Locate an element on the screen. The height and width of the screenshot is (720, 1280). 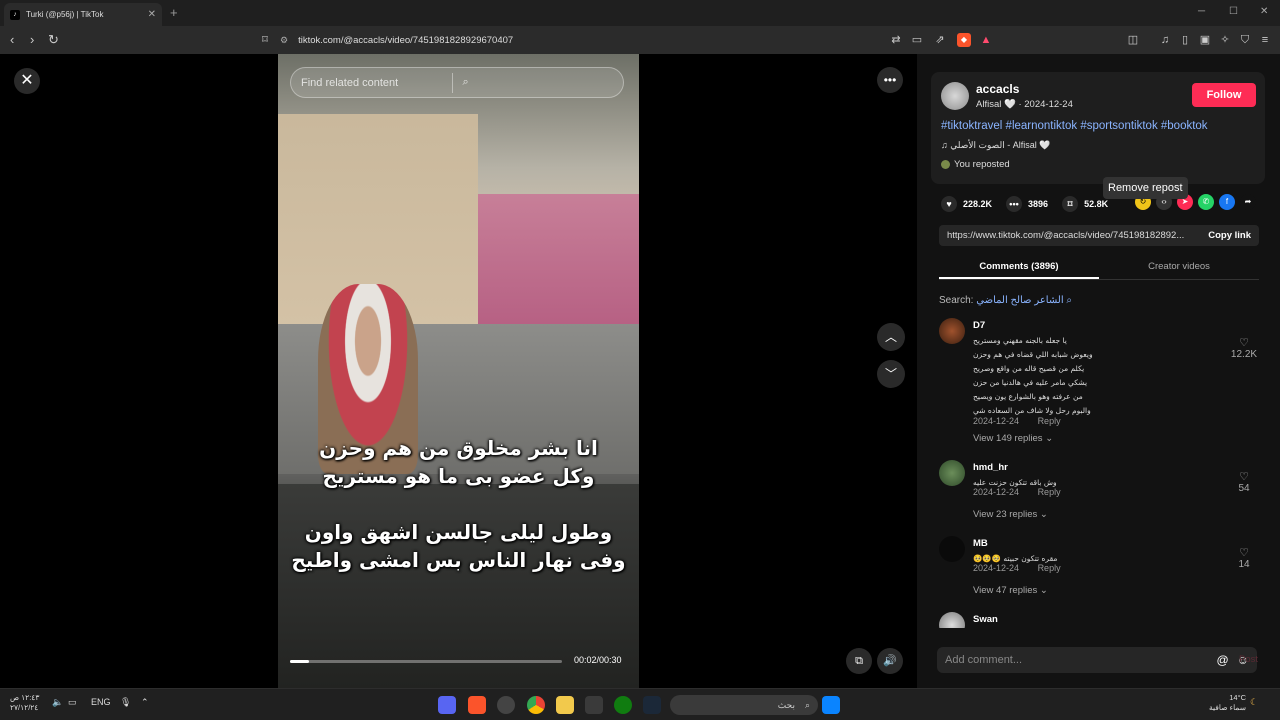
tab-comments: Comments (3896) is located at coordinates (1019, 266).